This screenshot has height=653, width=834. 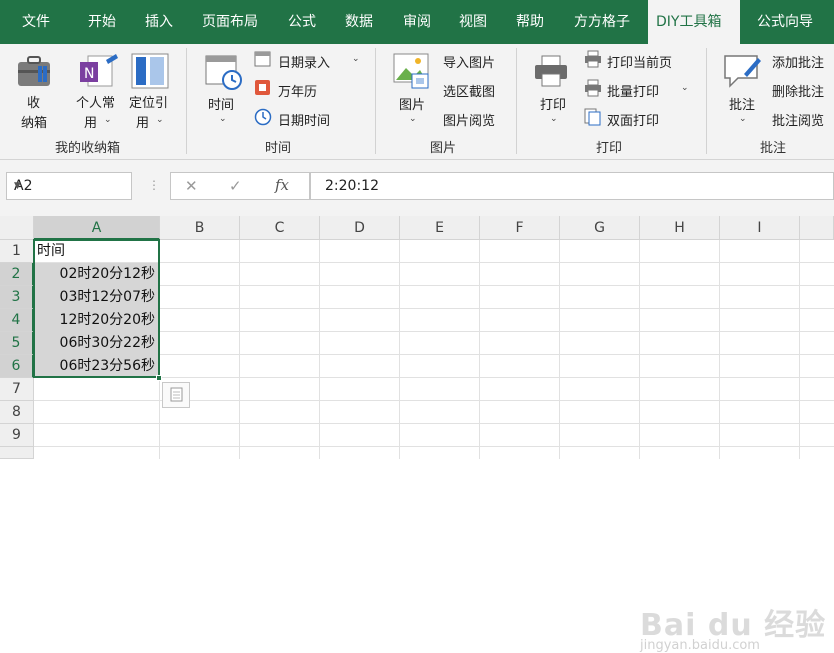 What do you see at coordinates (96, 103) in the screenshot?
I see `personal-common-label-1: 个人常` at bounding box center [96, 103].